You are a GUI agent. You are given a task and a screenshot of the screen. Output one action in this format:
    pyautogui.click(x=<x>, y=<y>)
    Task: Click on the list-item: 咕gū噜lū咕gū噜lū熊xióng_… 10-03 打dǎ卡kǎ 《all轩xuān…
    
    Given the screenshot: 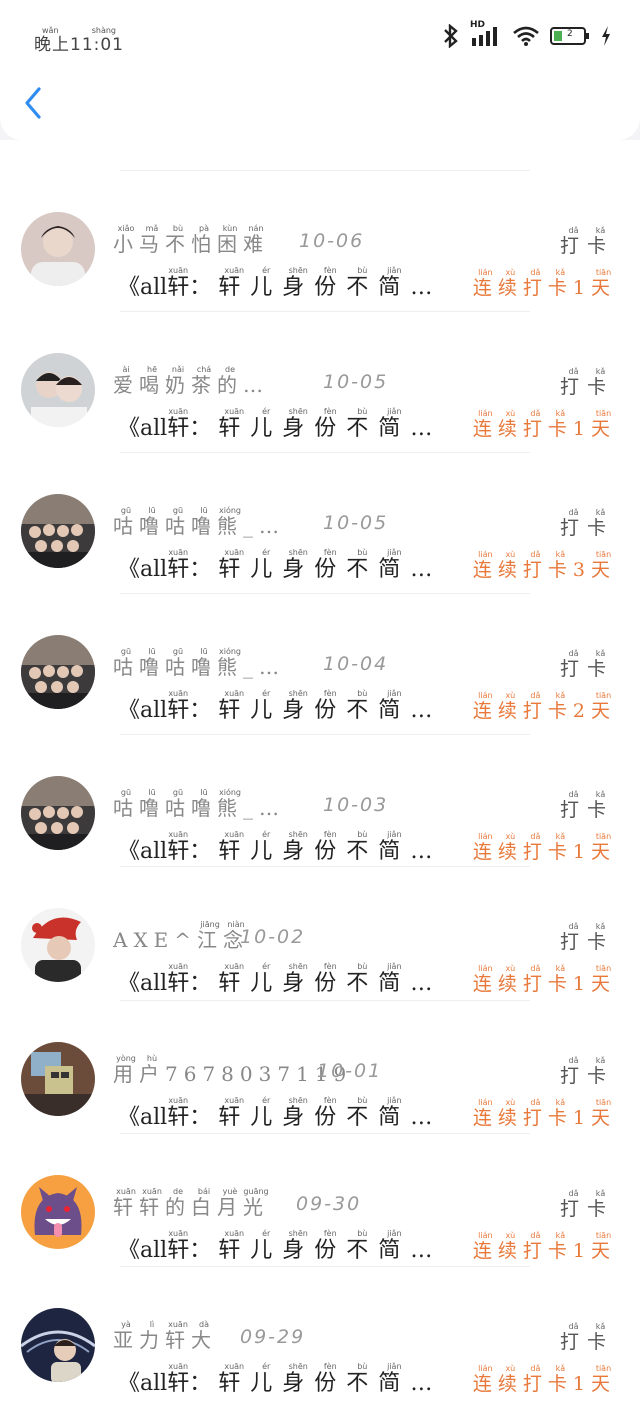 What is the action you would take?
    pyautogui.click(x=320, y=802)
    